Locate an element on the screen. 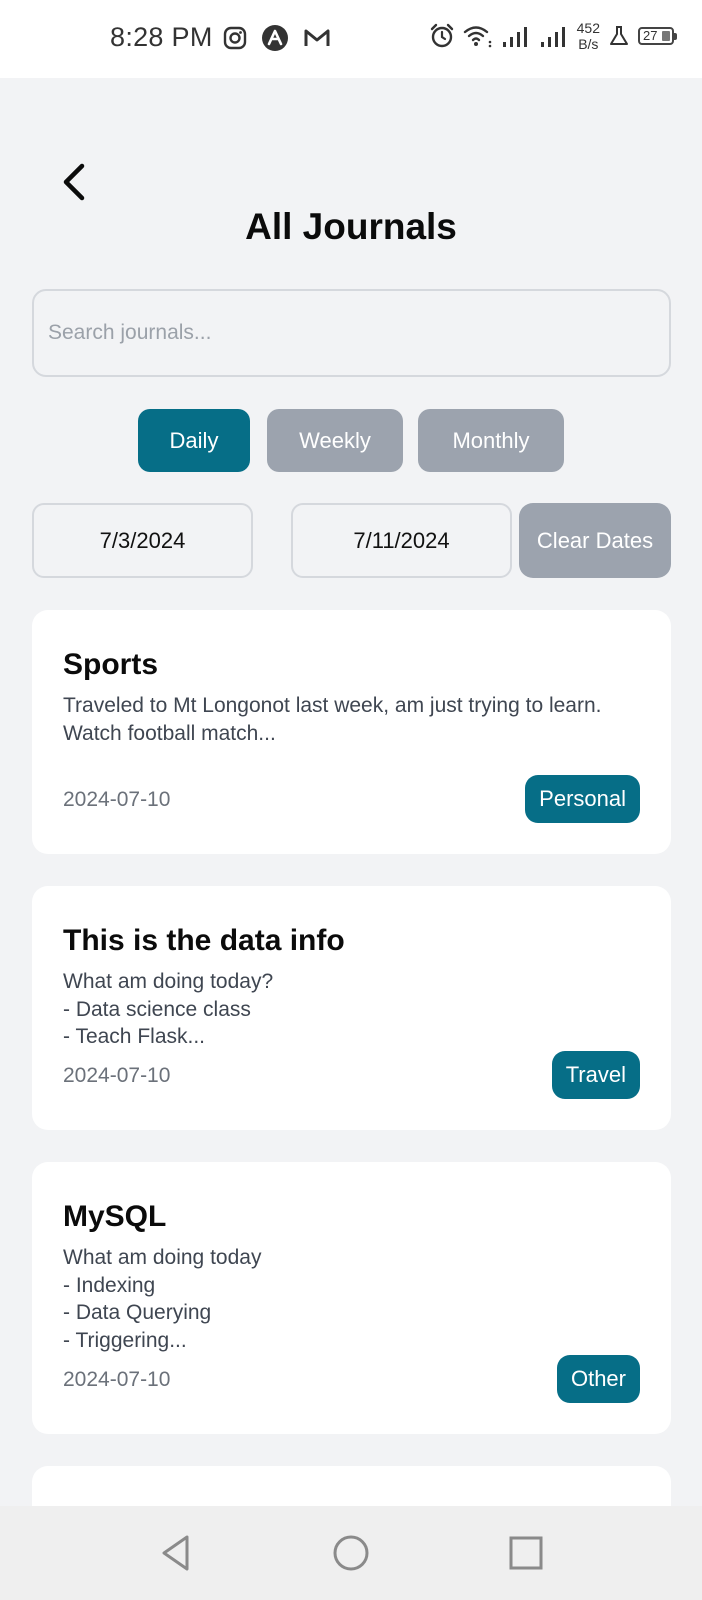 The width and height of the screenshot is (702, 1600). instagram-icon is located at coordinates (235, 38).